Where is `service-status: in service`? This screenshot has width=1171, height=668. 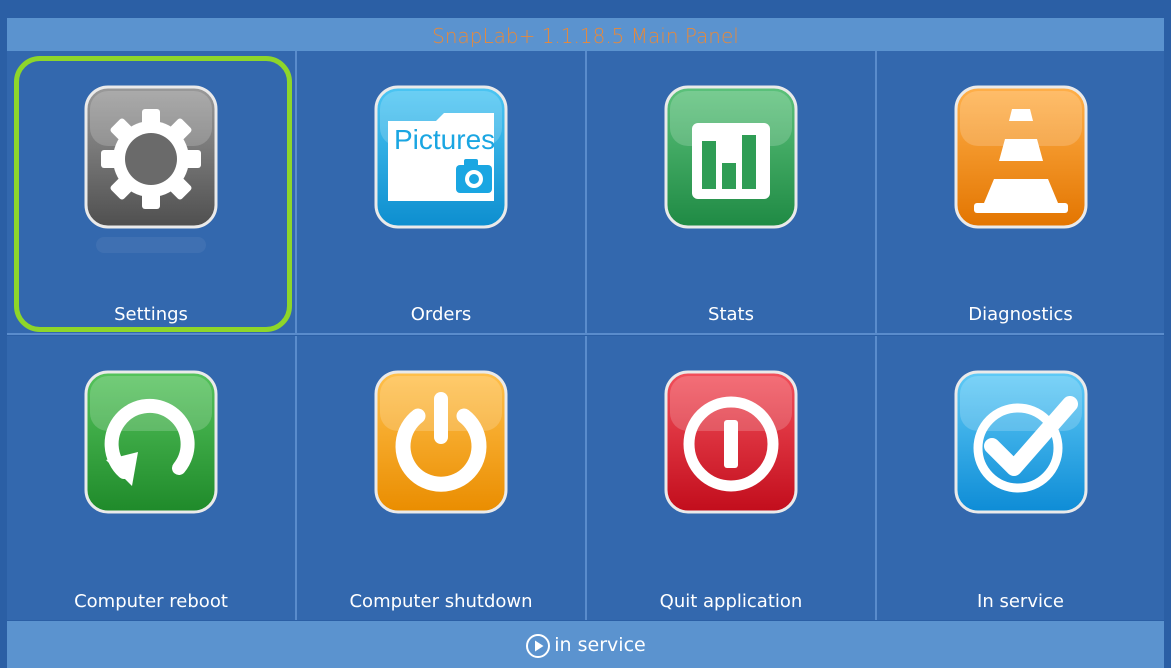
service-status: in service is located at coordinates (585, 645).